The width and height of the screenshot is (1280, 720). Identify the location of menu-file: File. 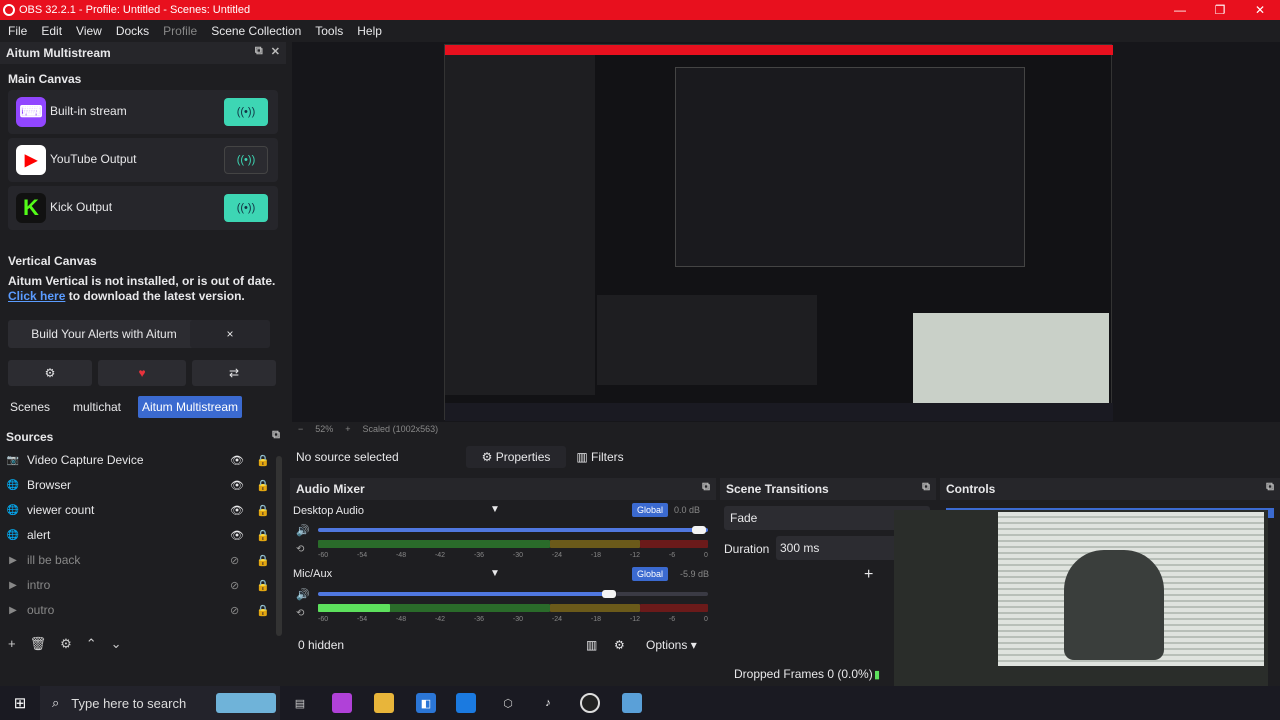
(17, 31).